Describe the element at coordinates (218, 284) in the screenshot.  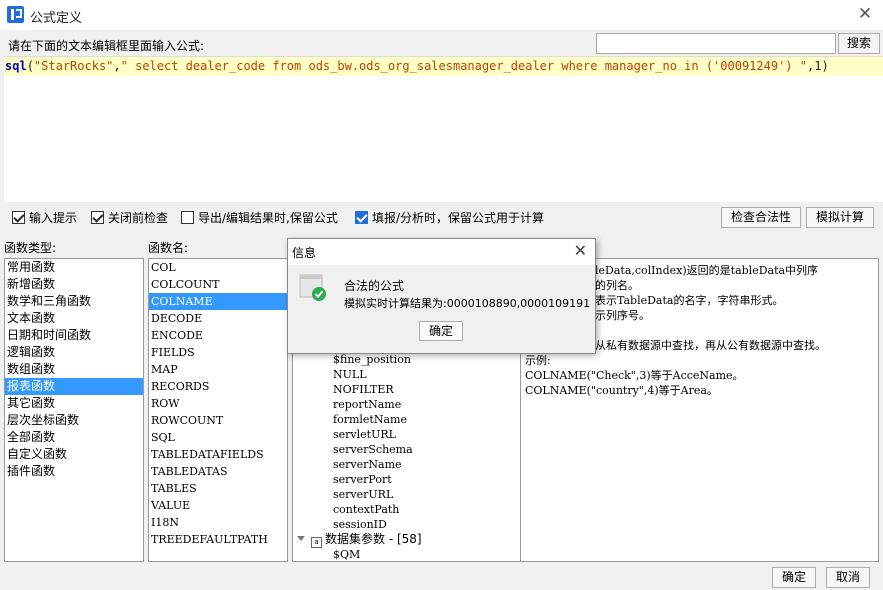
I see `func-name-item: COLCOUNT` at that location.